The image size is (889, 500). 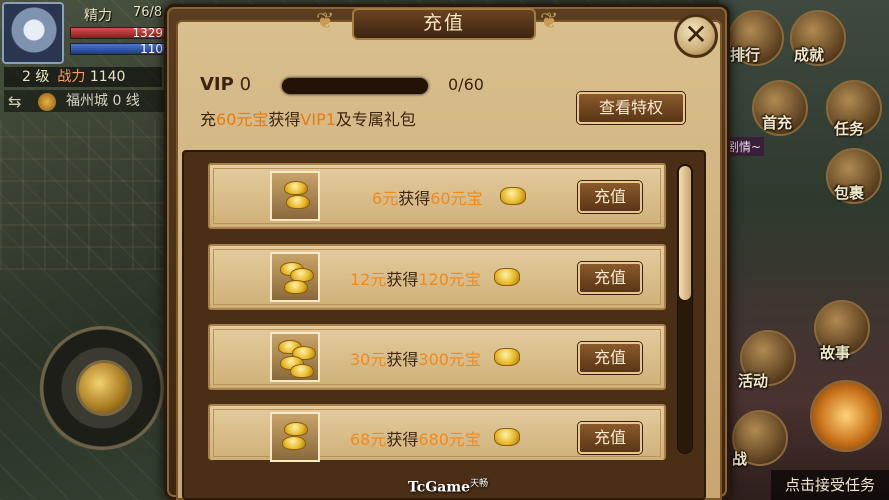 What do you see at coordinates (809, 55) in the screenshot?
I see `achievement-label: 成就` at bounding box center [809, 55].